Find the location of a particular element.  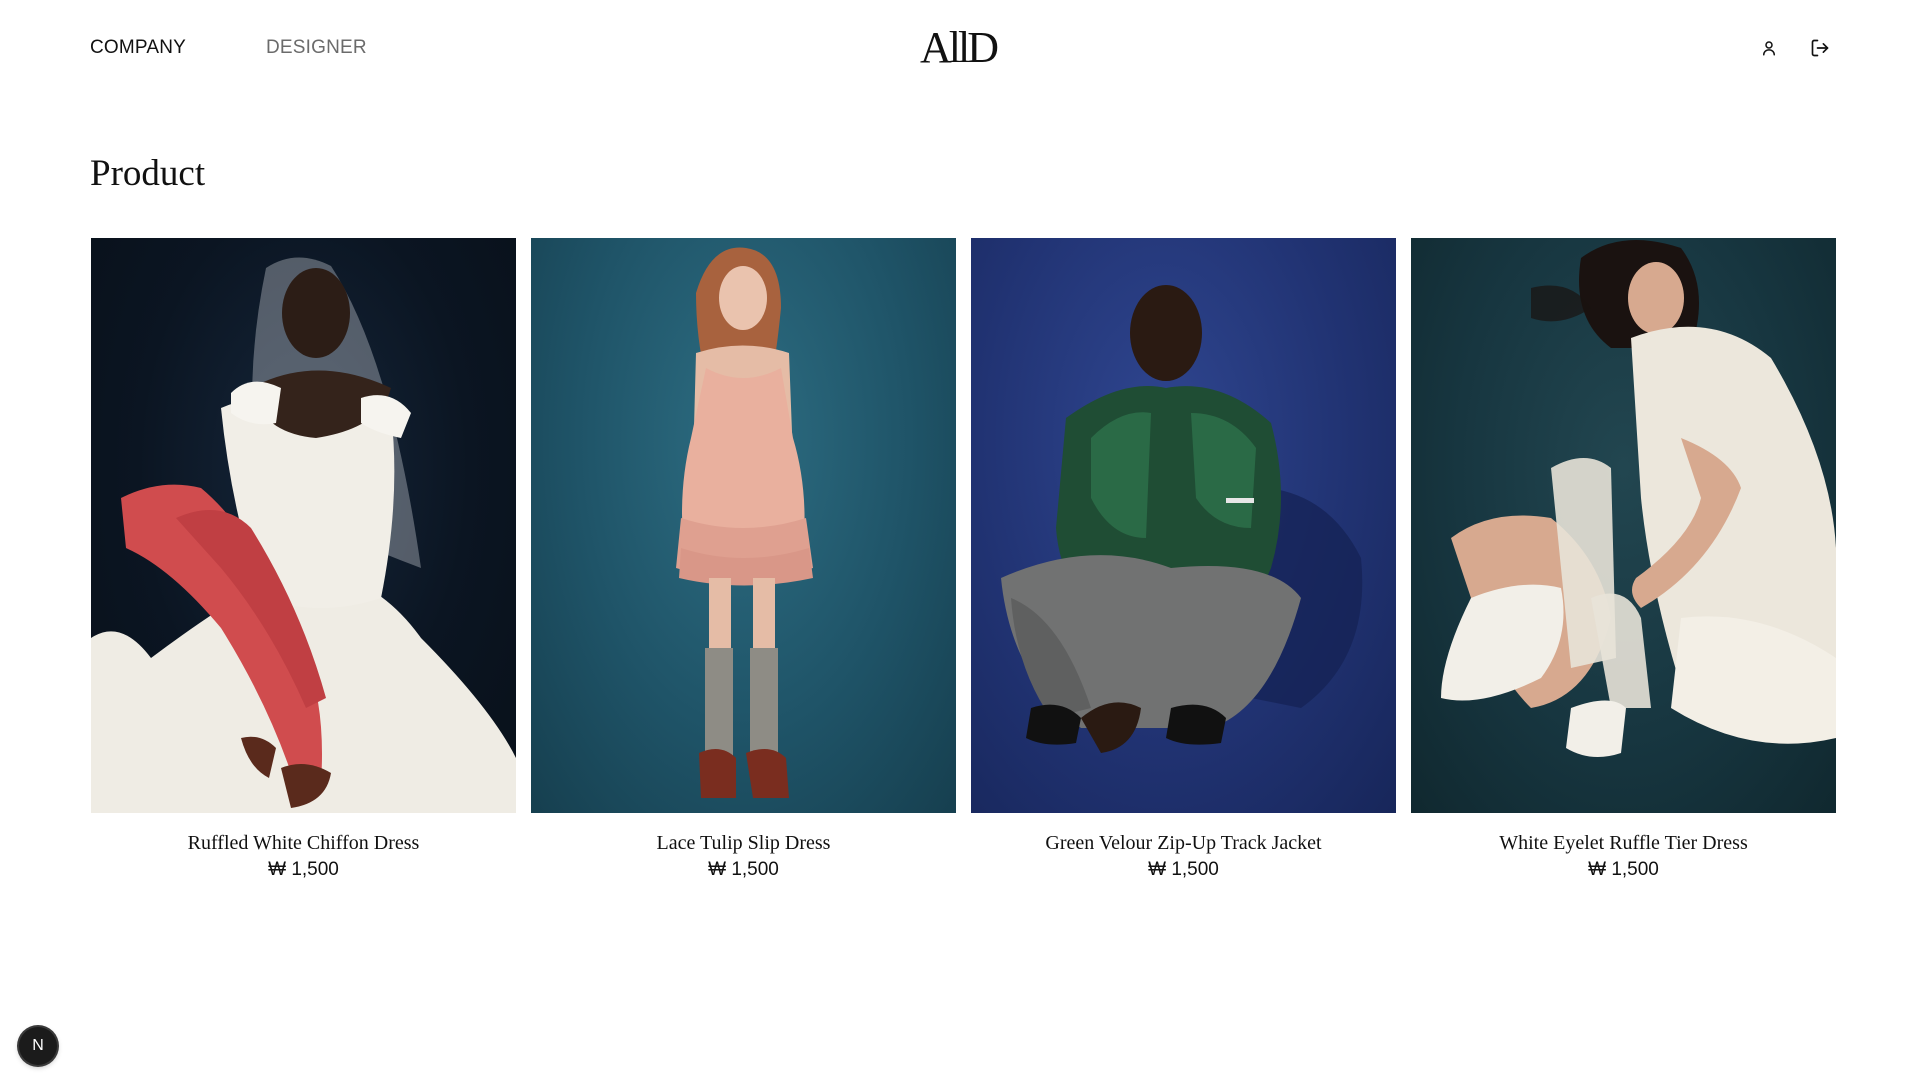

page-title: Product is located at coordinates (148, 173).